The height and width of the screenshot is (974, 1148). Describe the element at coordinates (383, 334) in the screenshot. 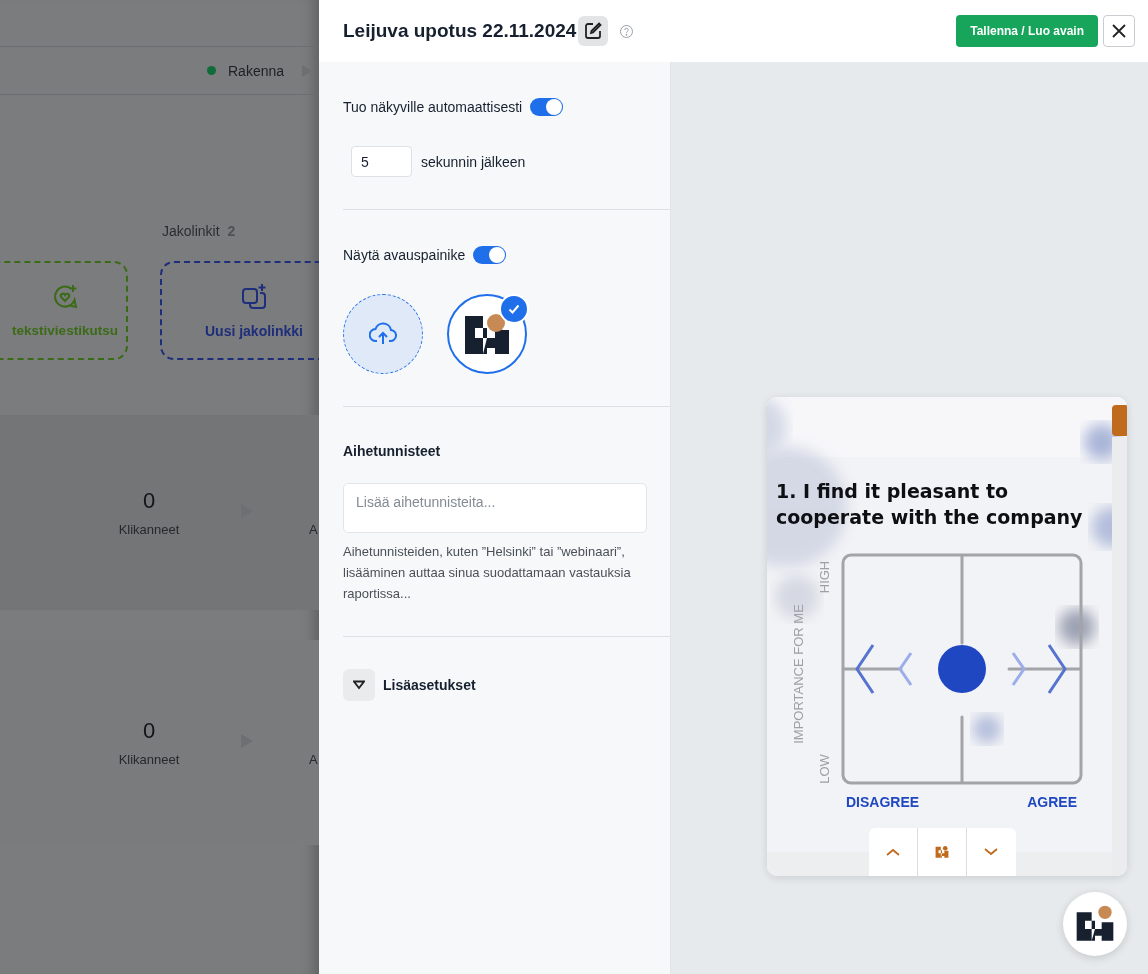

I see `cloud-upload-icon` at that location.